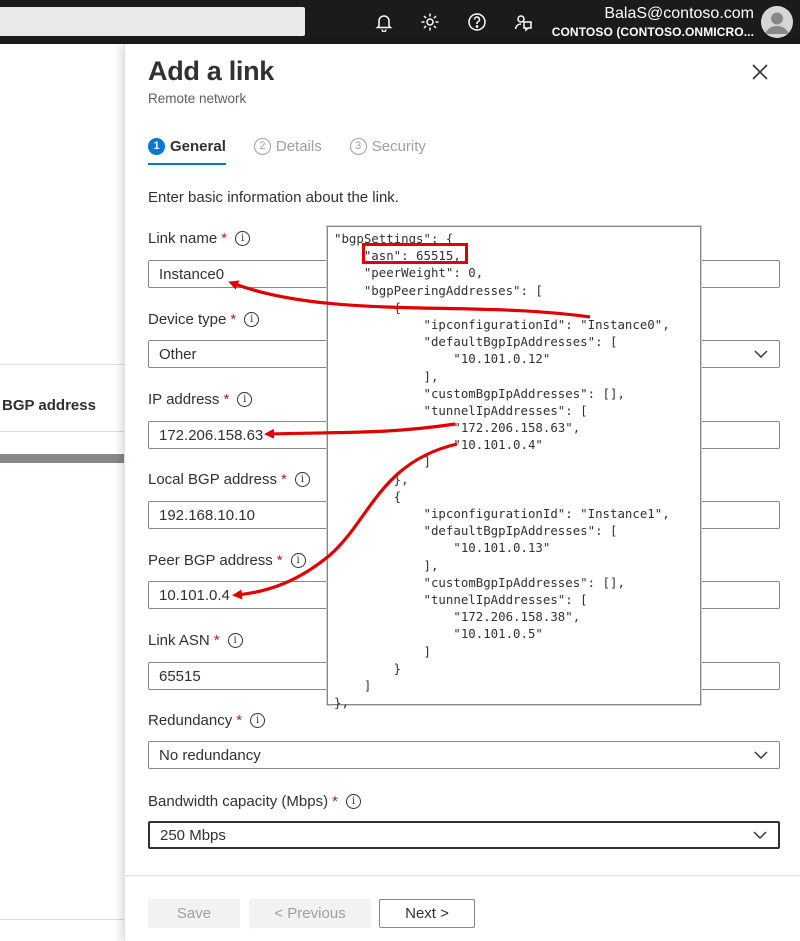 Image resolution: width=800 pixels, height=941 pixels. Describe the element at coordinates (310, 913) in the screenshot. I see `previous-button: < Previous` at that location.